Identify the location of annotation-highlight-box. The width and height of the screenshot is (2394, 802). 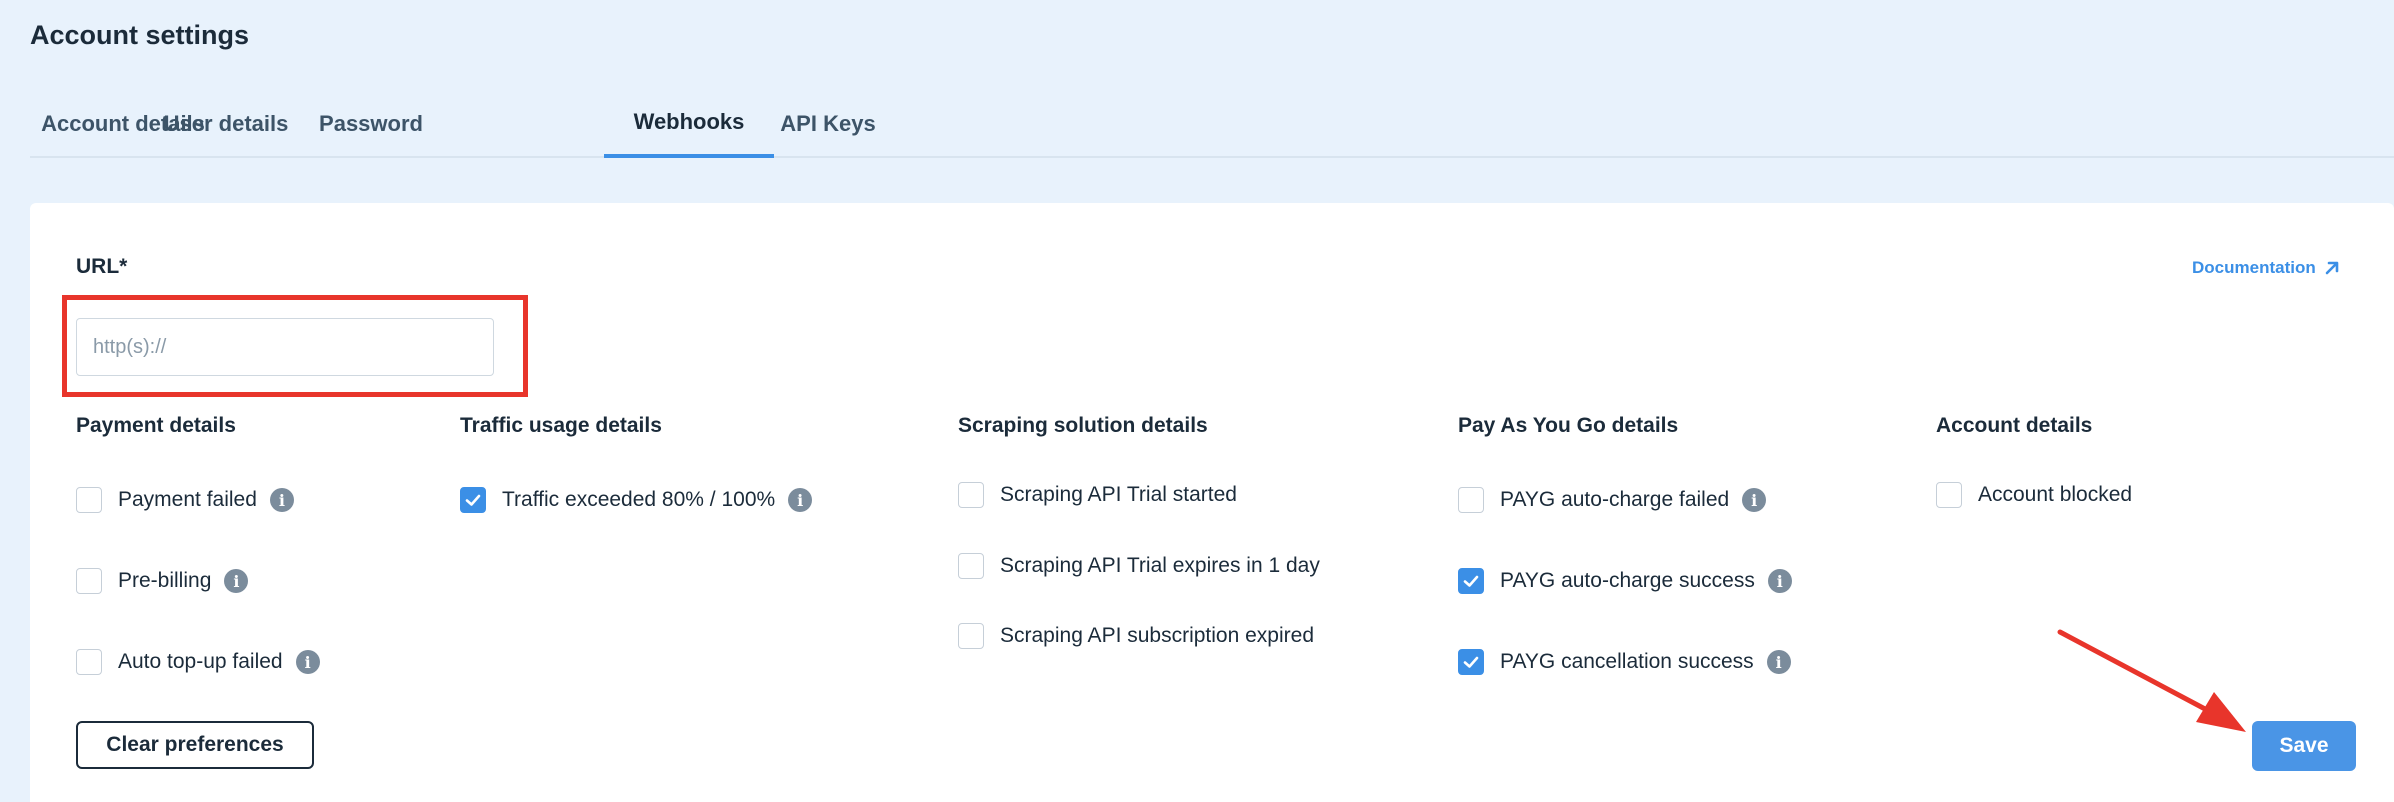
(295, 346).